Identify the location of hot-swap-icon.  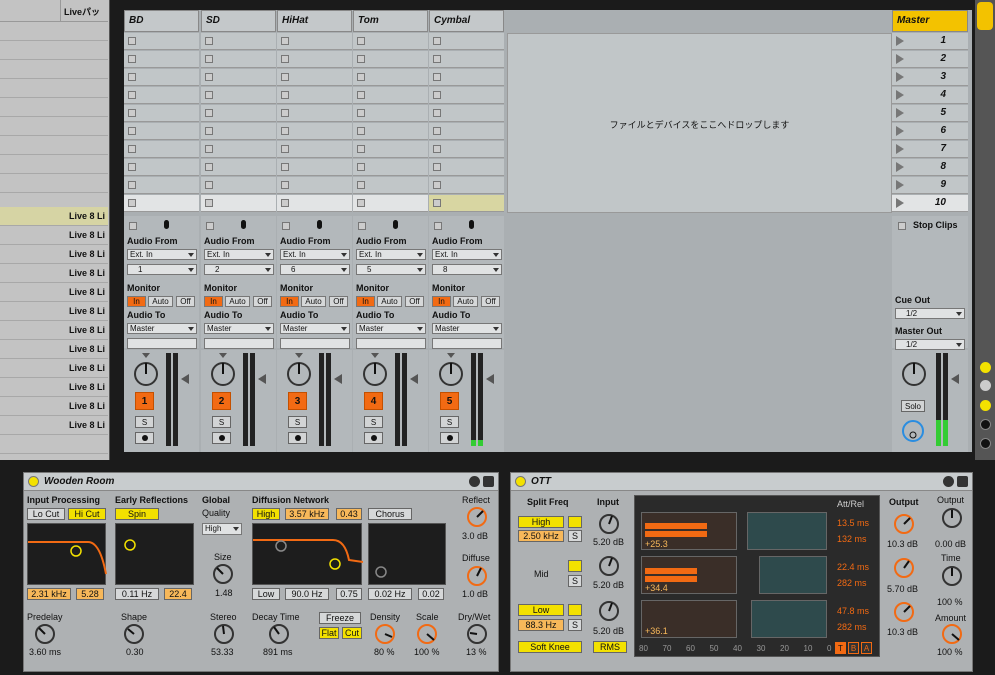
(474, 481).